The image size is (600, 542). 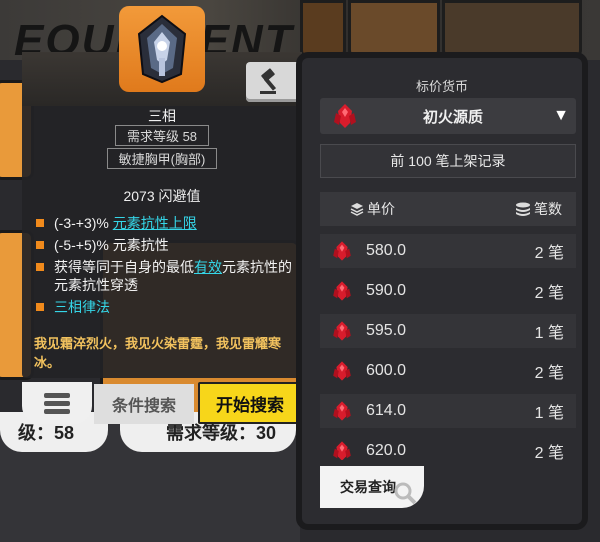 I want to click on listing-price: 580.0, so click(x=386, y=250).